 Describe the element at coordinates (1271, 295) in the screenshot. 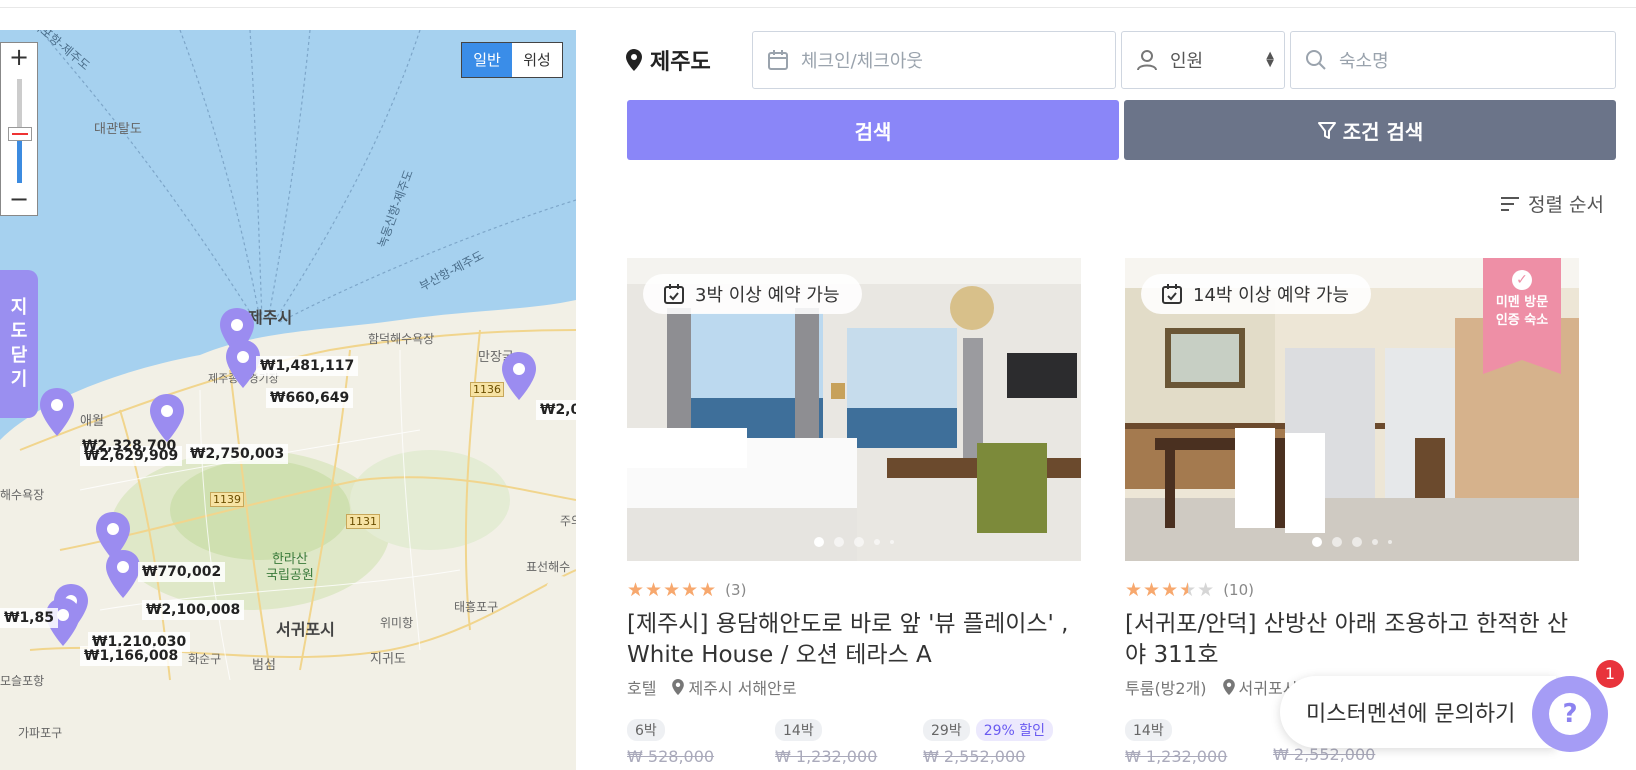

I see `min-stay-label: 14박 이상 예약 가능` at that location.